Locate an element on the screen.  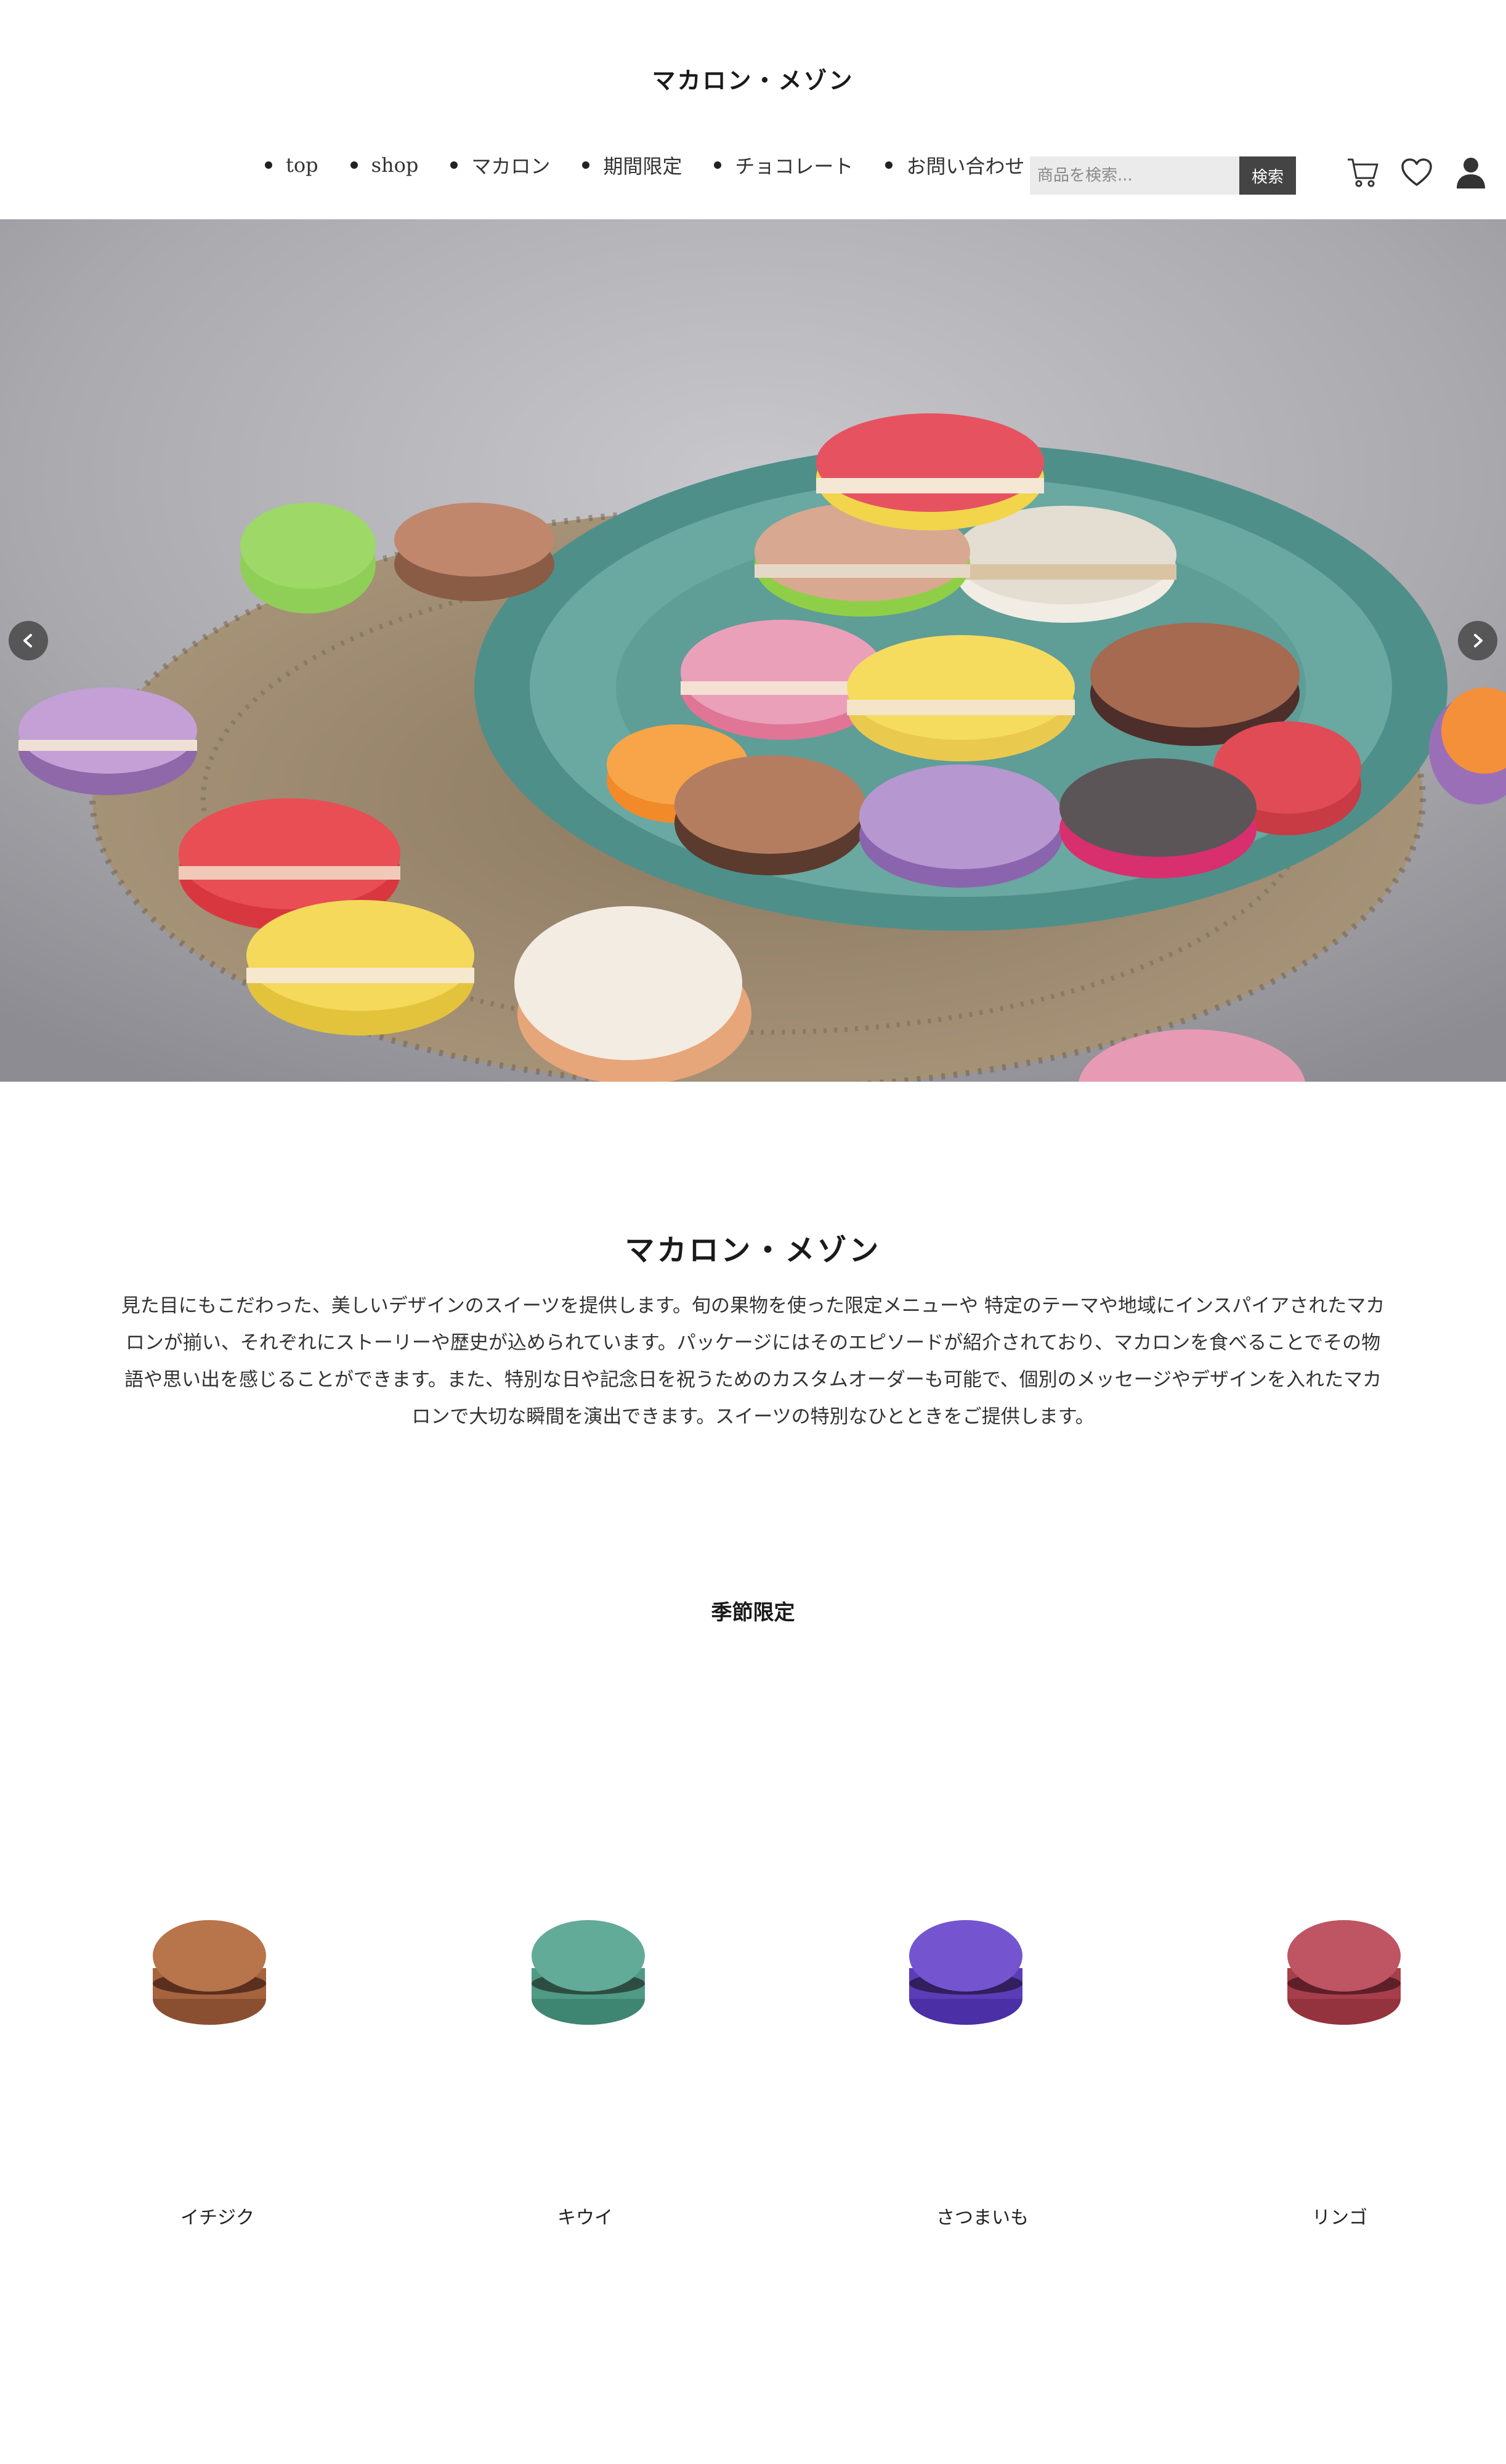
main-nav: top shop マカロン 期間限定 チョコレート お問い合わせ is located at coordinates (660, 165).